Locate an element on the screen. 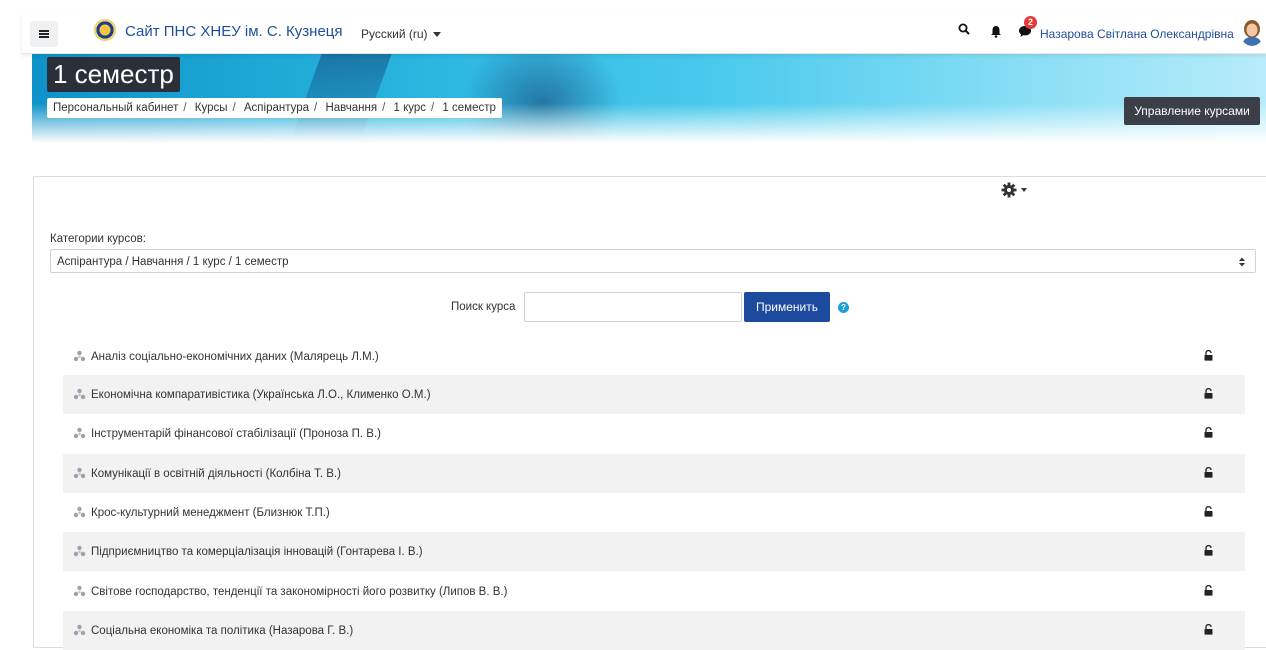 The width and height of the screenshot is (1266, 650). course-search-label: Поиск курса is located at coordinates (483, 307).